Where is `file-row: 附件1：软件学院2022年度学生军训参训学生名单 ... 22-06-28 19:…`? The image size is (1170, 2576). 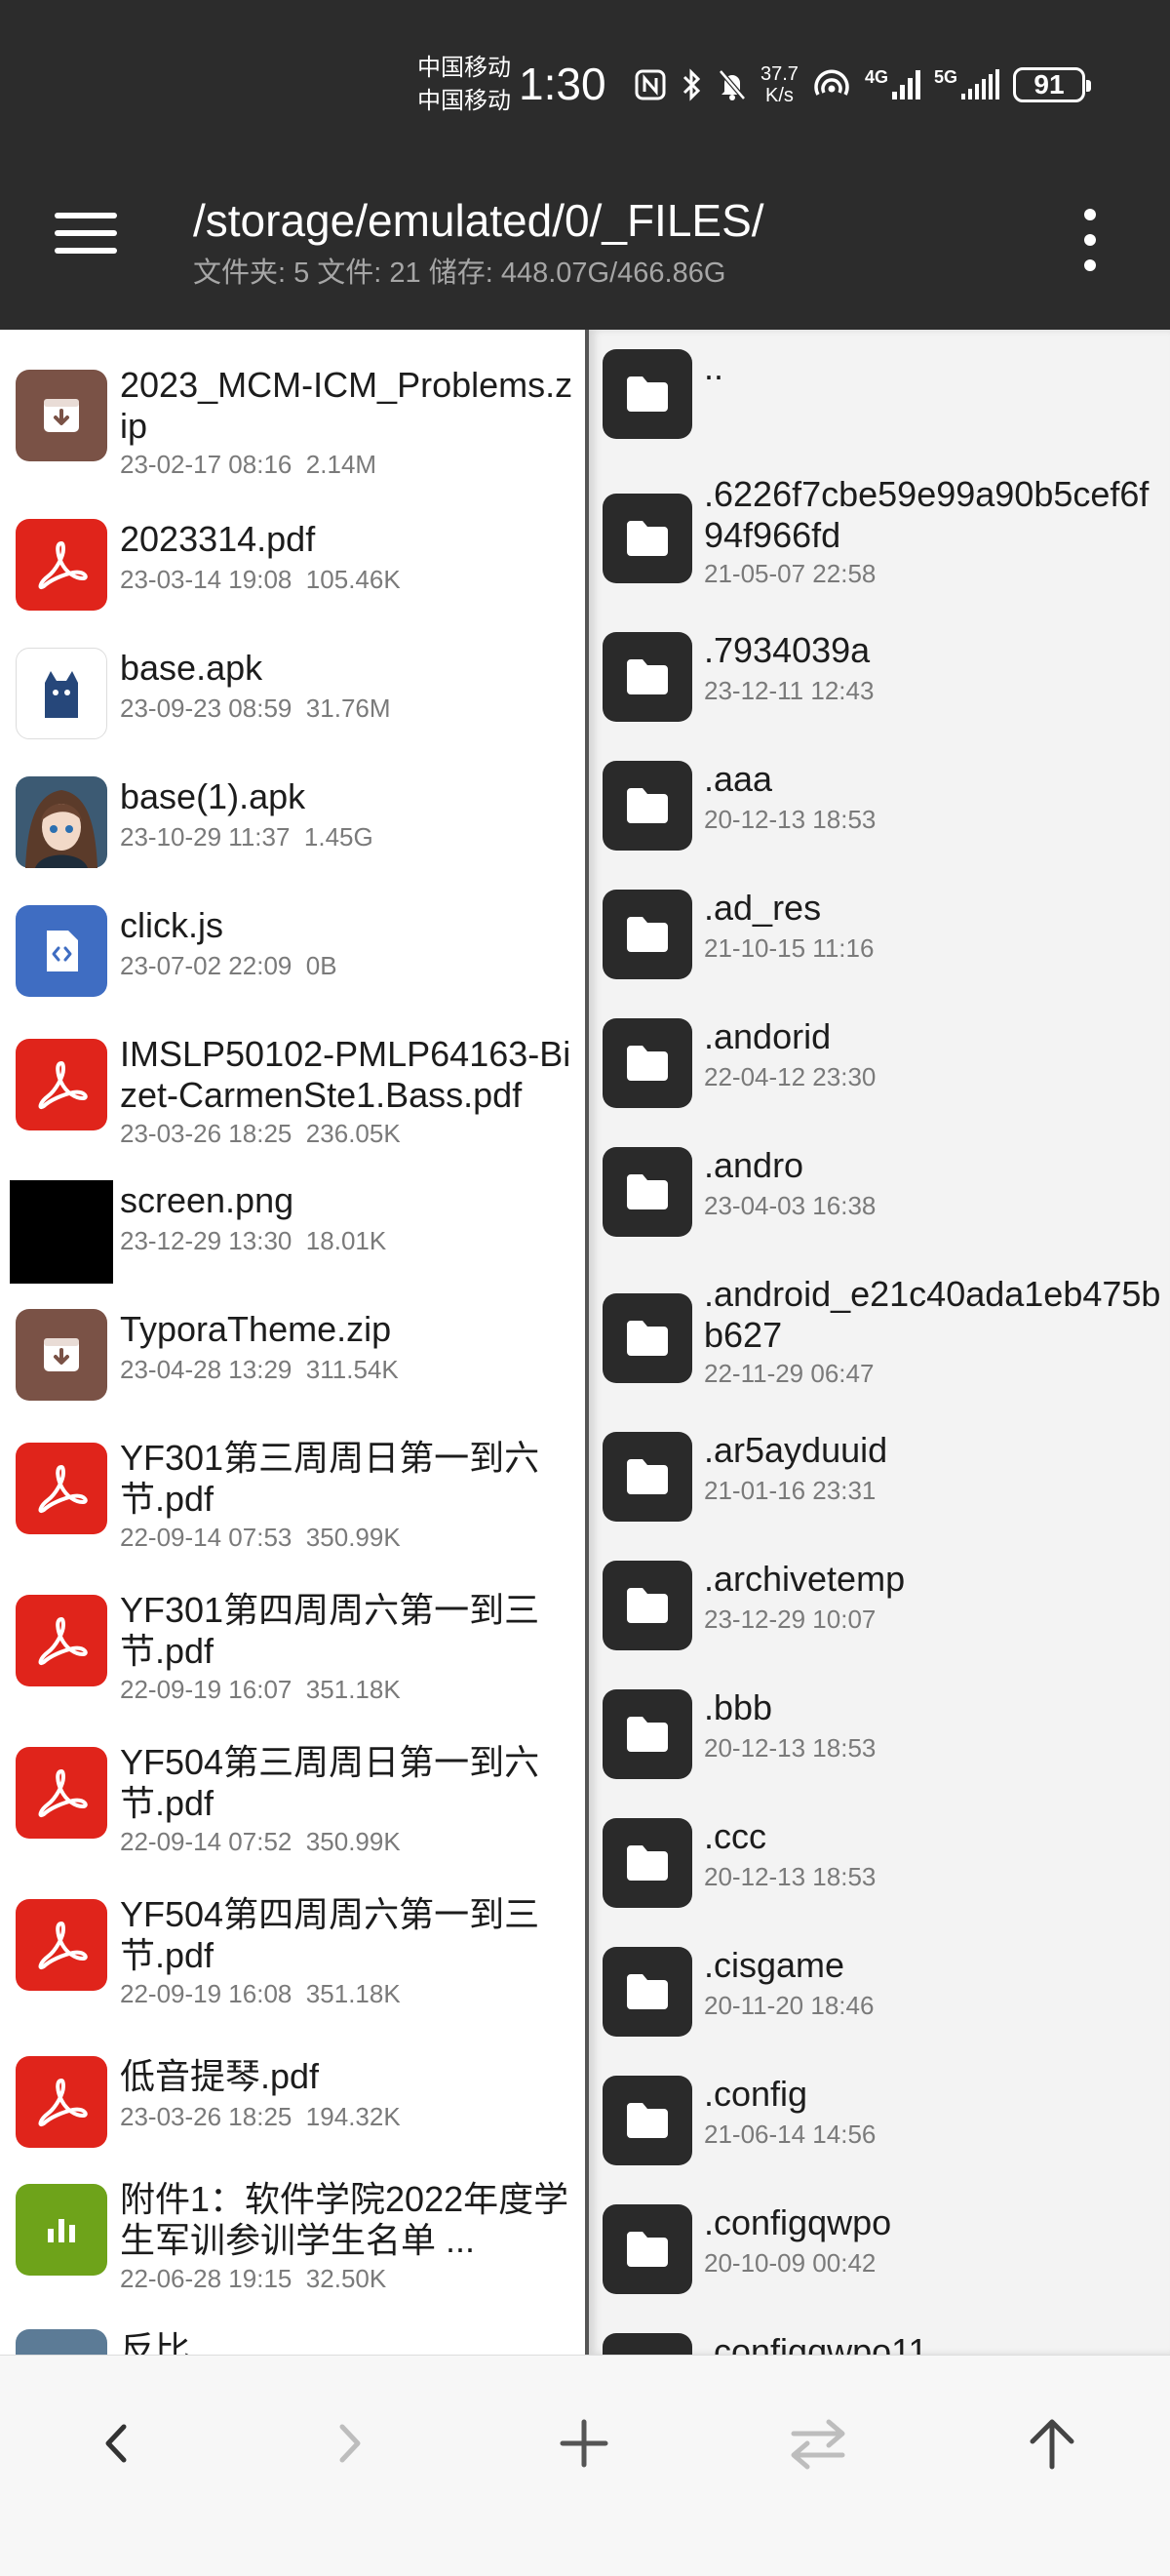 file-row: 附件1：软件学院2022年度学生军训参训学生名单 ... 22-06-28 19:… is located at coordinates (292, 2248).